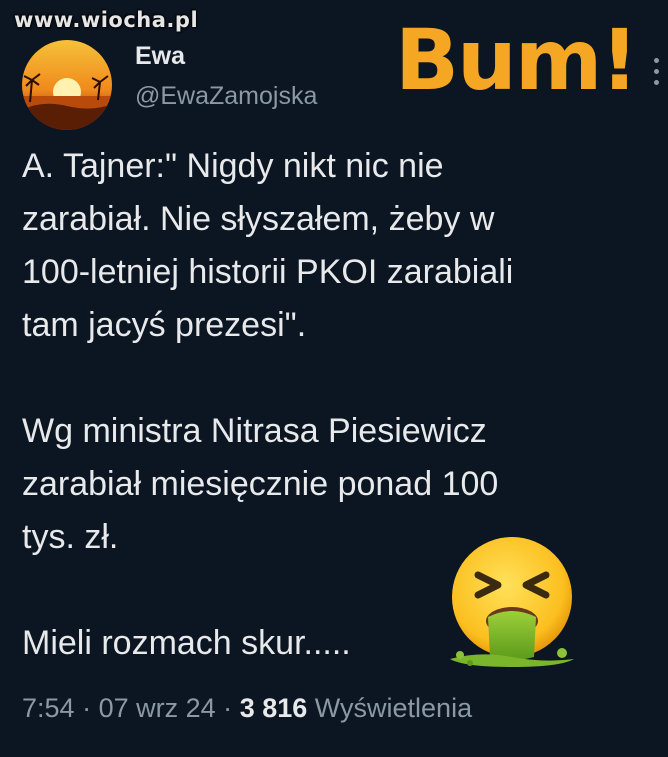  What do you see at coordinates (48, 708) in the screenshot?
I see `tweet-time: 7:54` at bounding box center [48, 708].